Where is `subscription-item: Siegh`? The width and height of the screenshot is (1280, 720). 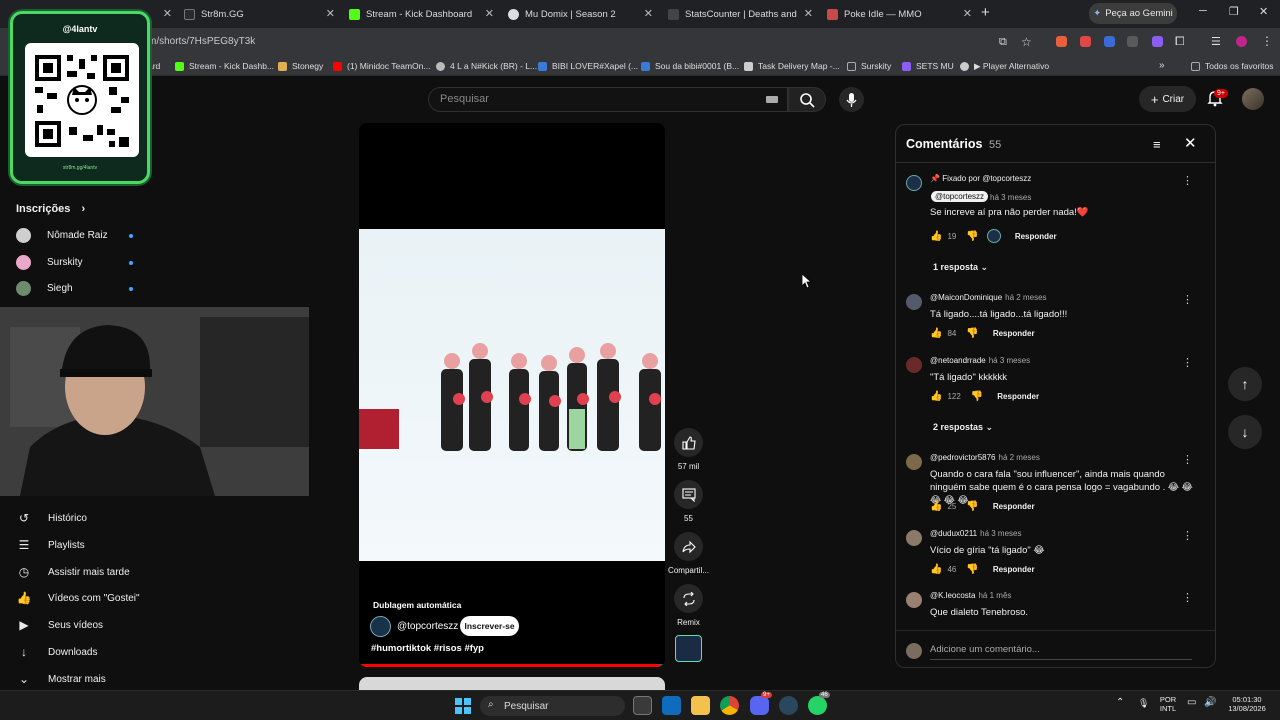
subscription-item: Siegh is located at coordinates (44, 288).